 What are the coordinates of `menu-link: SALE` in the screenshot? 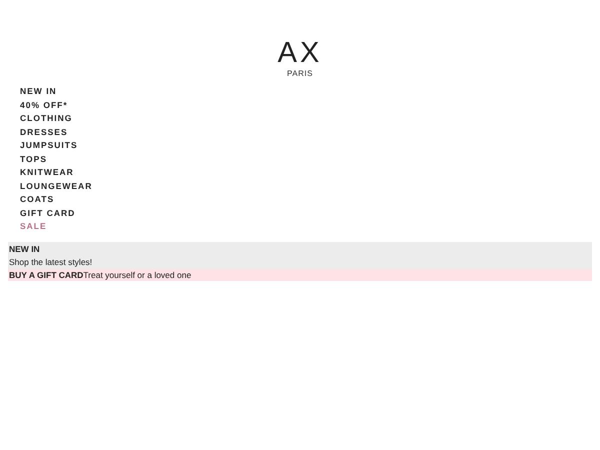 It's located at (306, 227).